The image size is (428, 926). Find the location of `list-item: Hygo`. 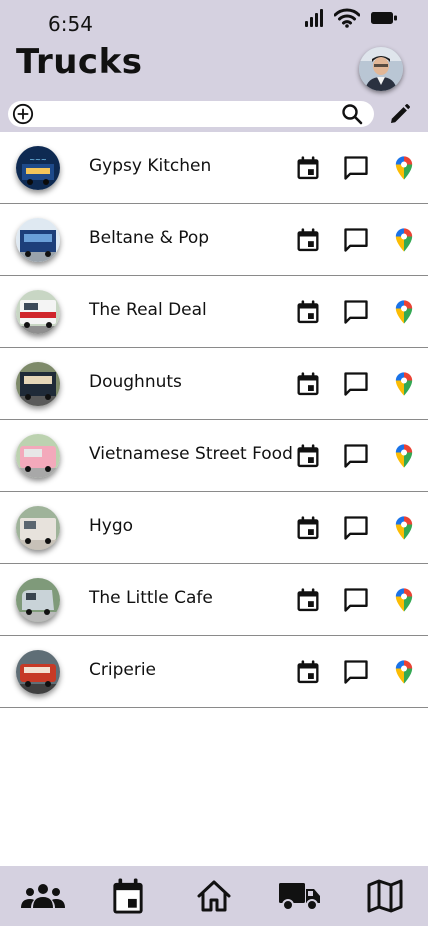

list-item: Hygo is located at coordinates (214, 528).